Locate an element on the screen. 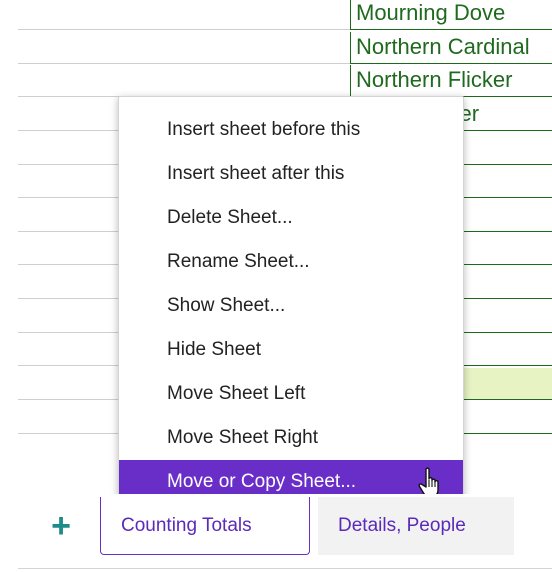 The height and width of the screenshot is (572, 552). cell-text: Northern Flicker is located at coordinates (434, 80).